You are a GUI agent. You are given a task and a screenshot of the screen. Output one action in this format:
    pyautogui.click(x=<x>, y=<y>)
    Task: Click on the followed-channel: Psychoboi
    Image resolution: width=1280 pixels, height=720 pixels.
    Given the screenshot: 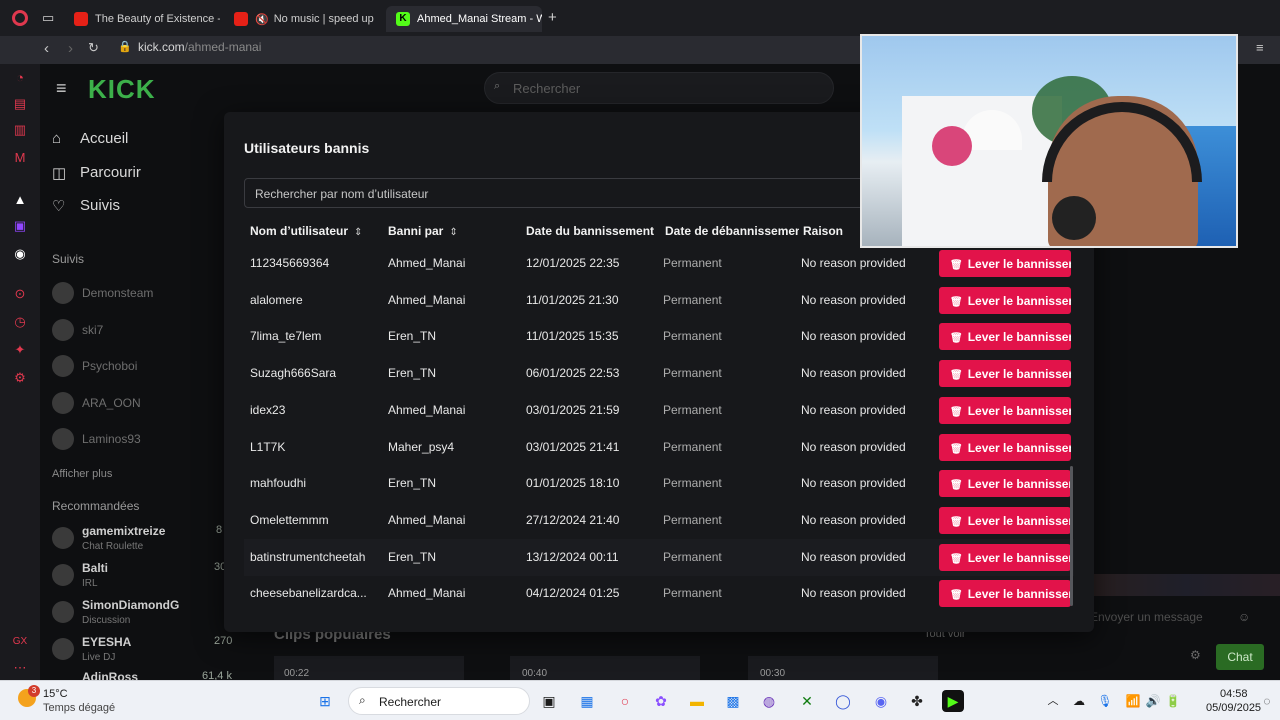 What is the action you would take?
    pyautogui.click(x=109, y=366)
    